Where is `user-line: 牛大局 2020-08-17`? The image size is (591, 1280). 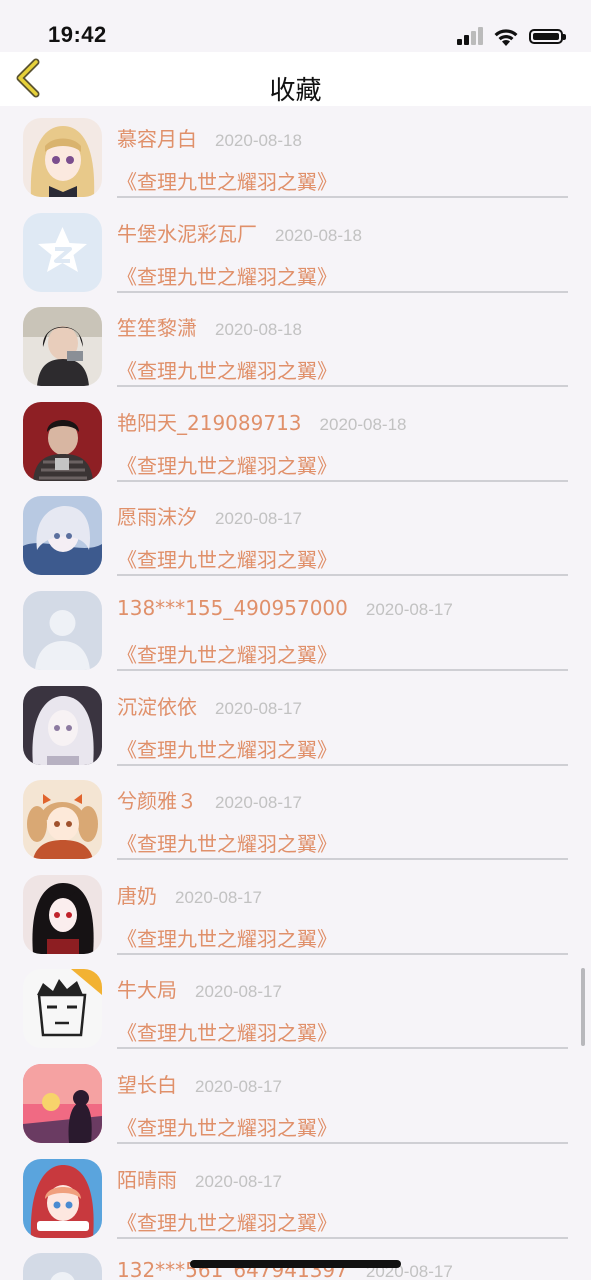
user-line: 牛大局 2020-08-17 is located at coordinates (199, 988).